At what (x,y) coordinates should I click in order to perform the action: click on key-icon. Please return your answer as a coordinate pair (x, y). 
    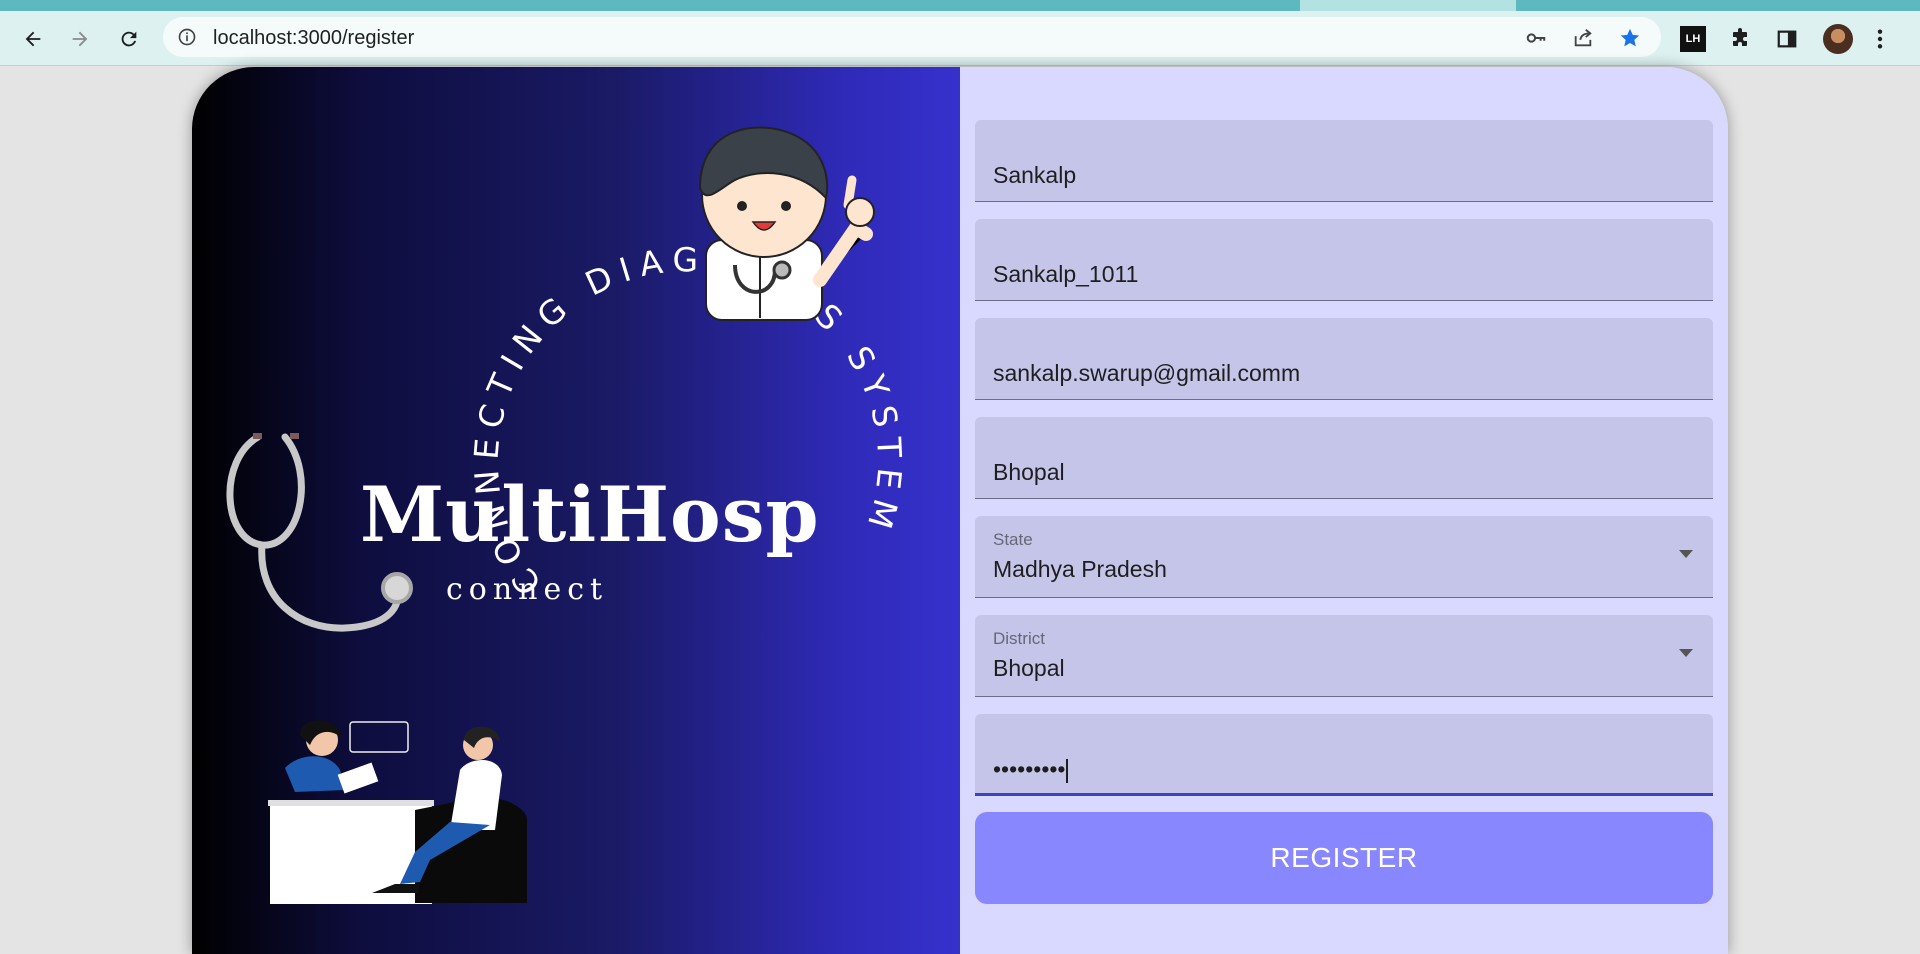
    Looking at the image, I should click on (1536, 38).